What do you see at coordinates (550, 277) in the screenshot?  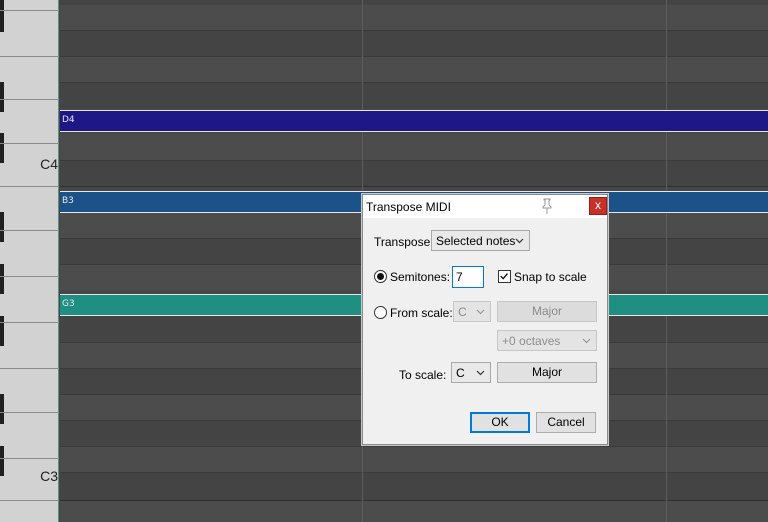 I see `snap-to-scale-label: Snap to scale` at bounding box center [550, 277].